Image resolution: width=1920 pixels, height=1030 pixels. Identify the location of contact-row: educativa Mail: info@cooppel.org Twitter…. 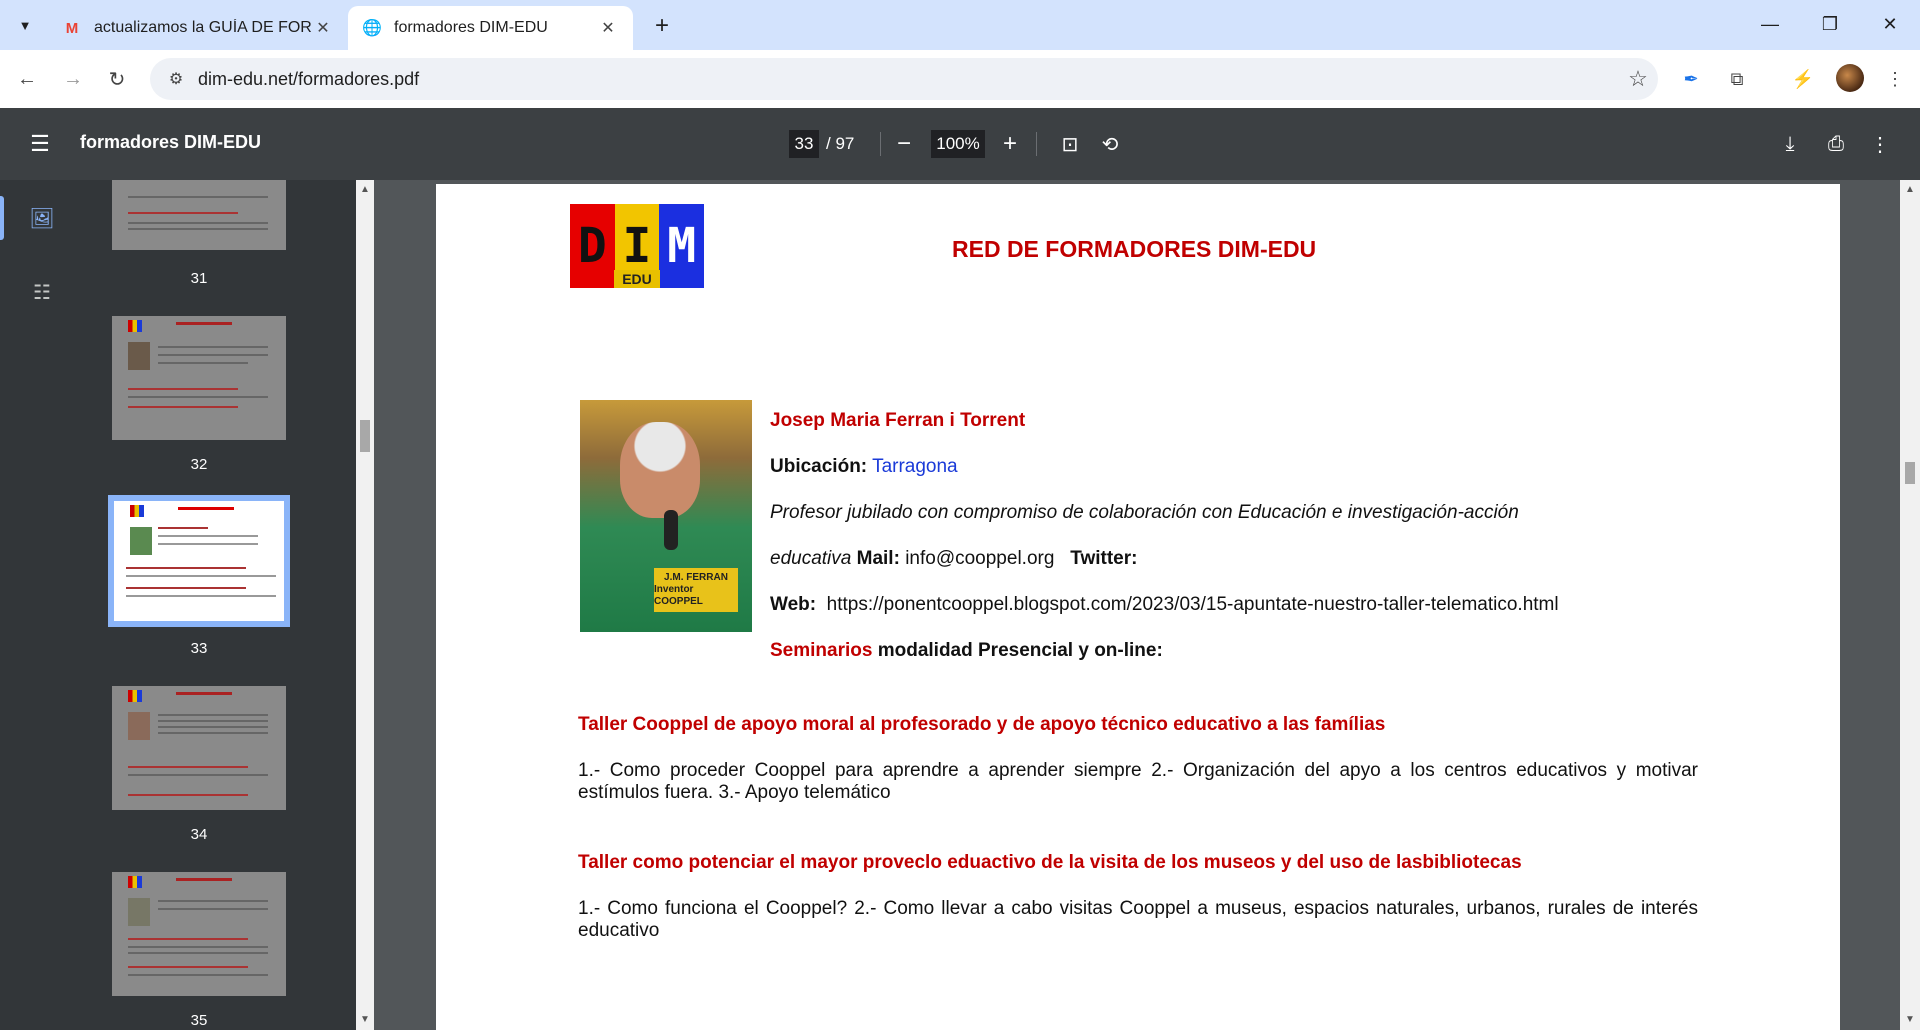
(954, 558).